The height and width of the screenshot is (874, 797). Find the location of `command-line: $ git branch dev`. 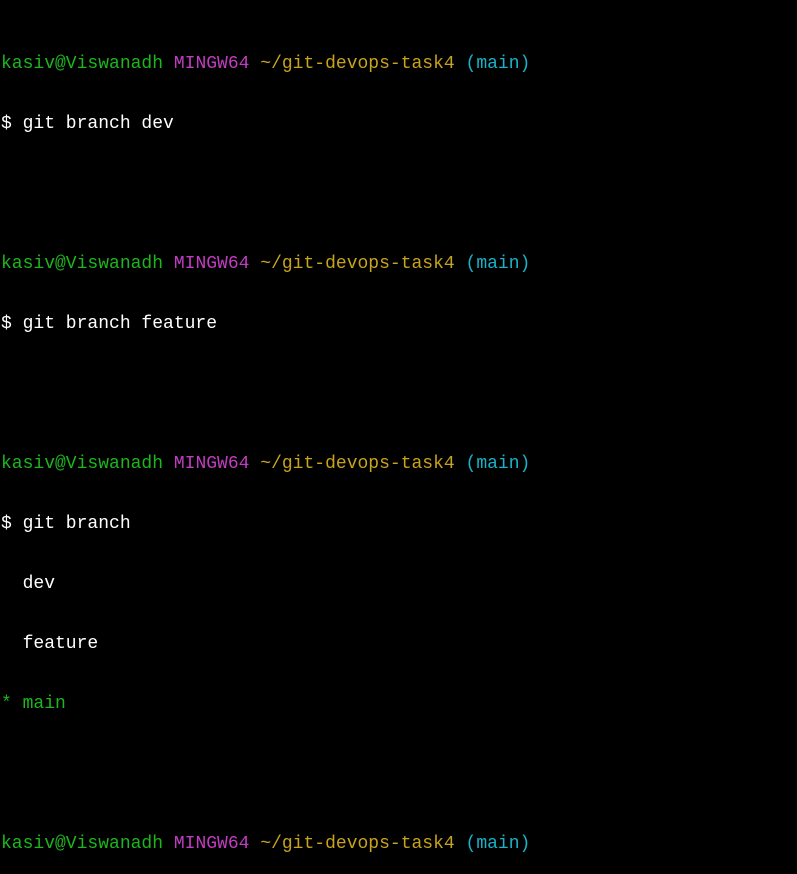

command-line: $ git branch dev is located at coordinates (87, 124).